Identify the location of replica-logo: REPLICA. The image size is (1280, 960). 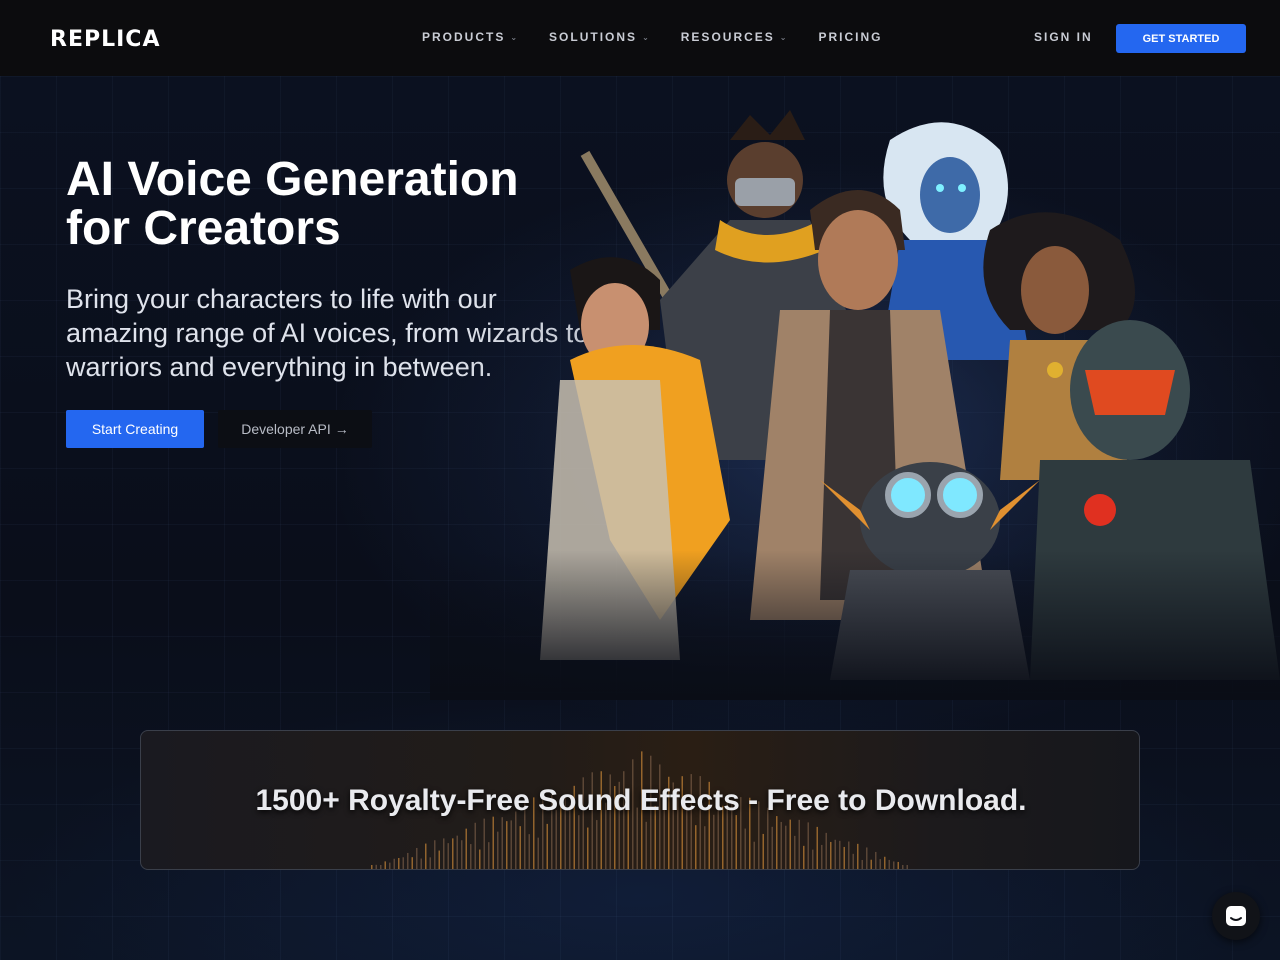
(105, 39).